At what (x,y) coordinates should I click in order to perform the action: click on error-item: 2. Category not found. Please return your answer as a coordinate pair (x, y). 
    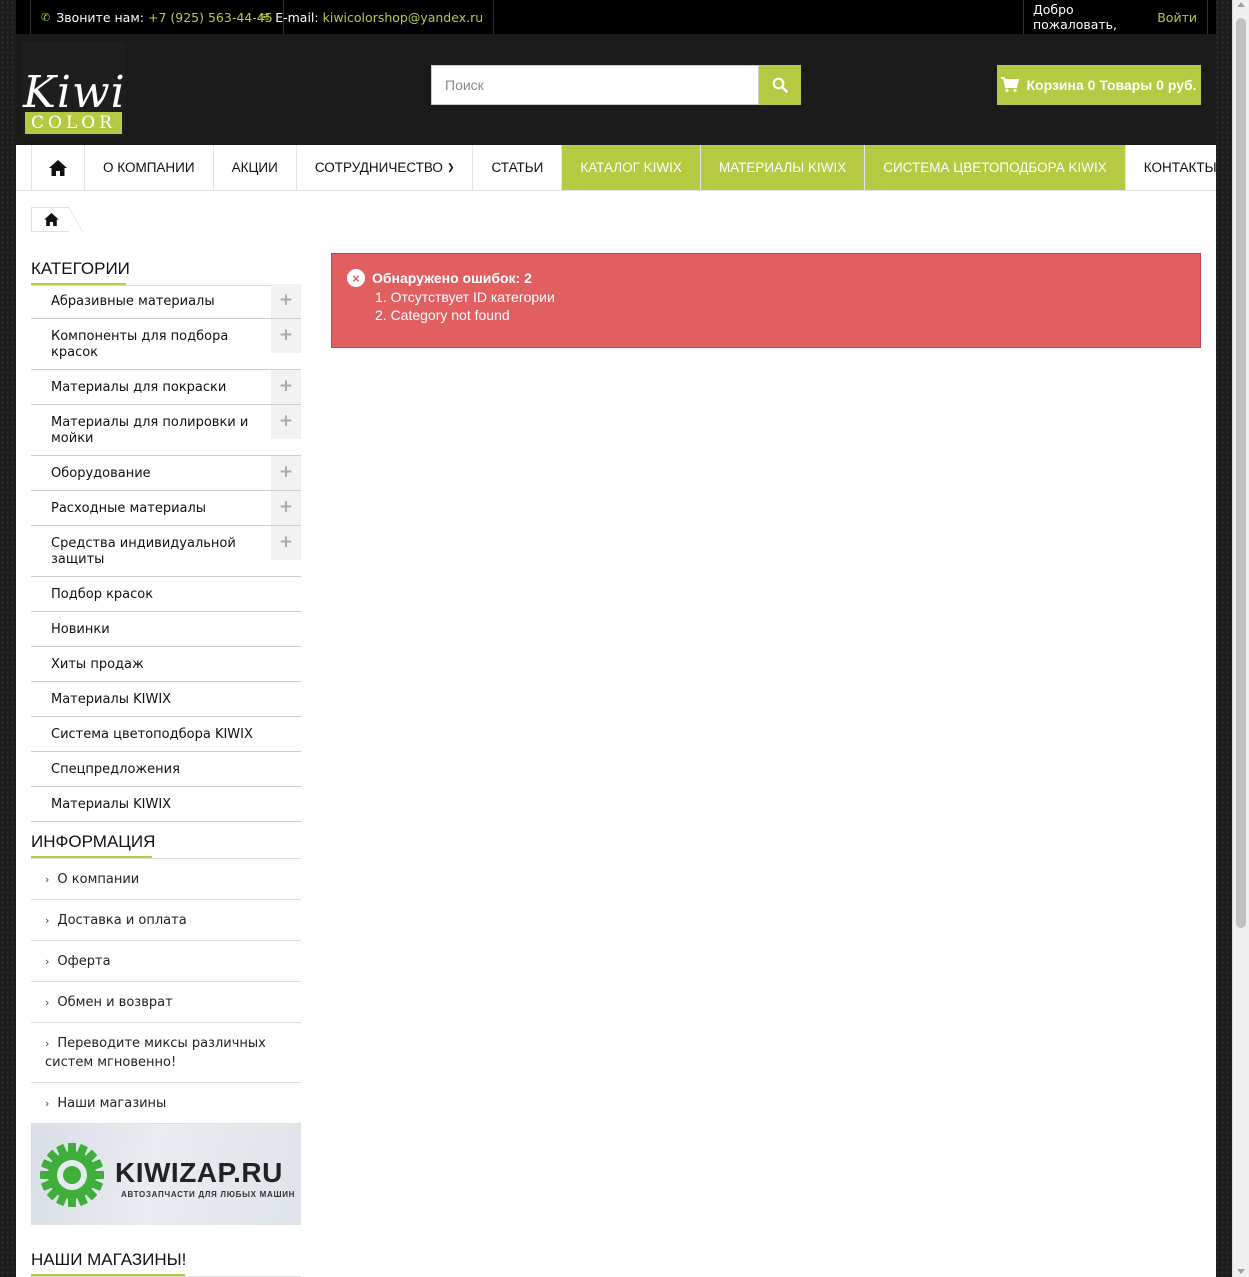
    Looking at the image, I should click on (442, 315).